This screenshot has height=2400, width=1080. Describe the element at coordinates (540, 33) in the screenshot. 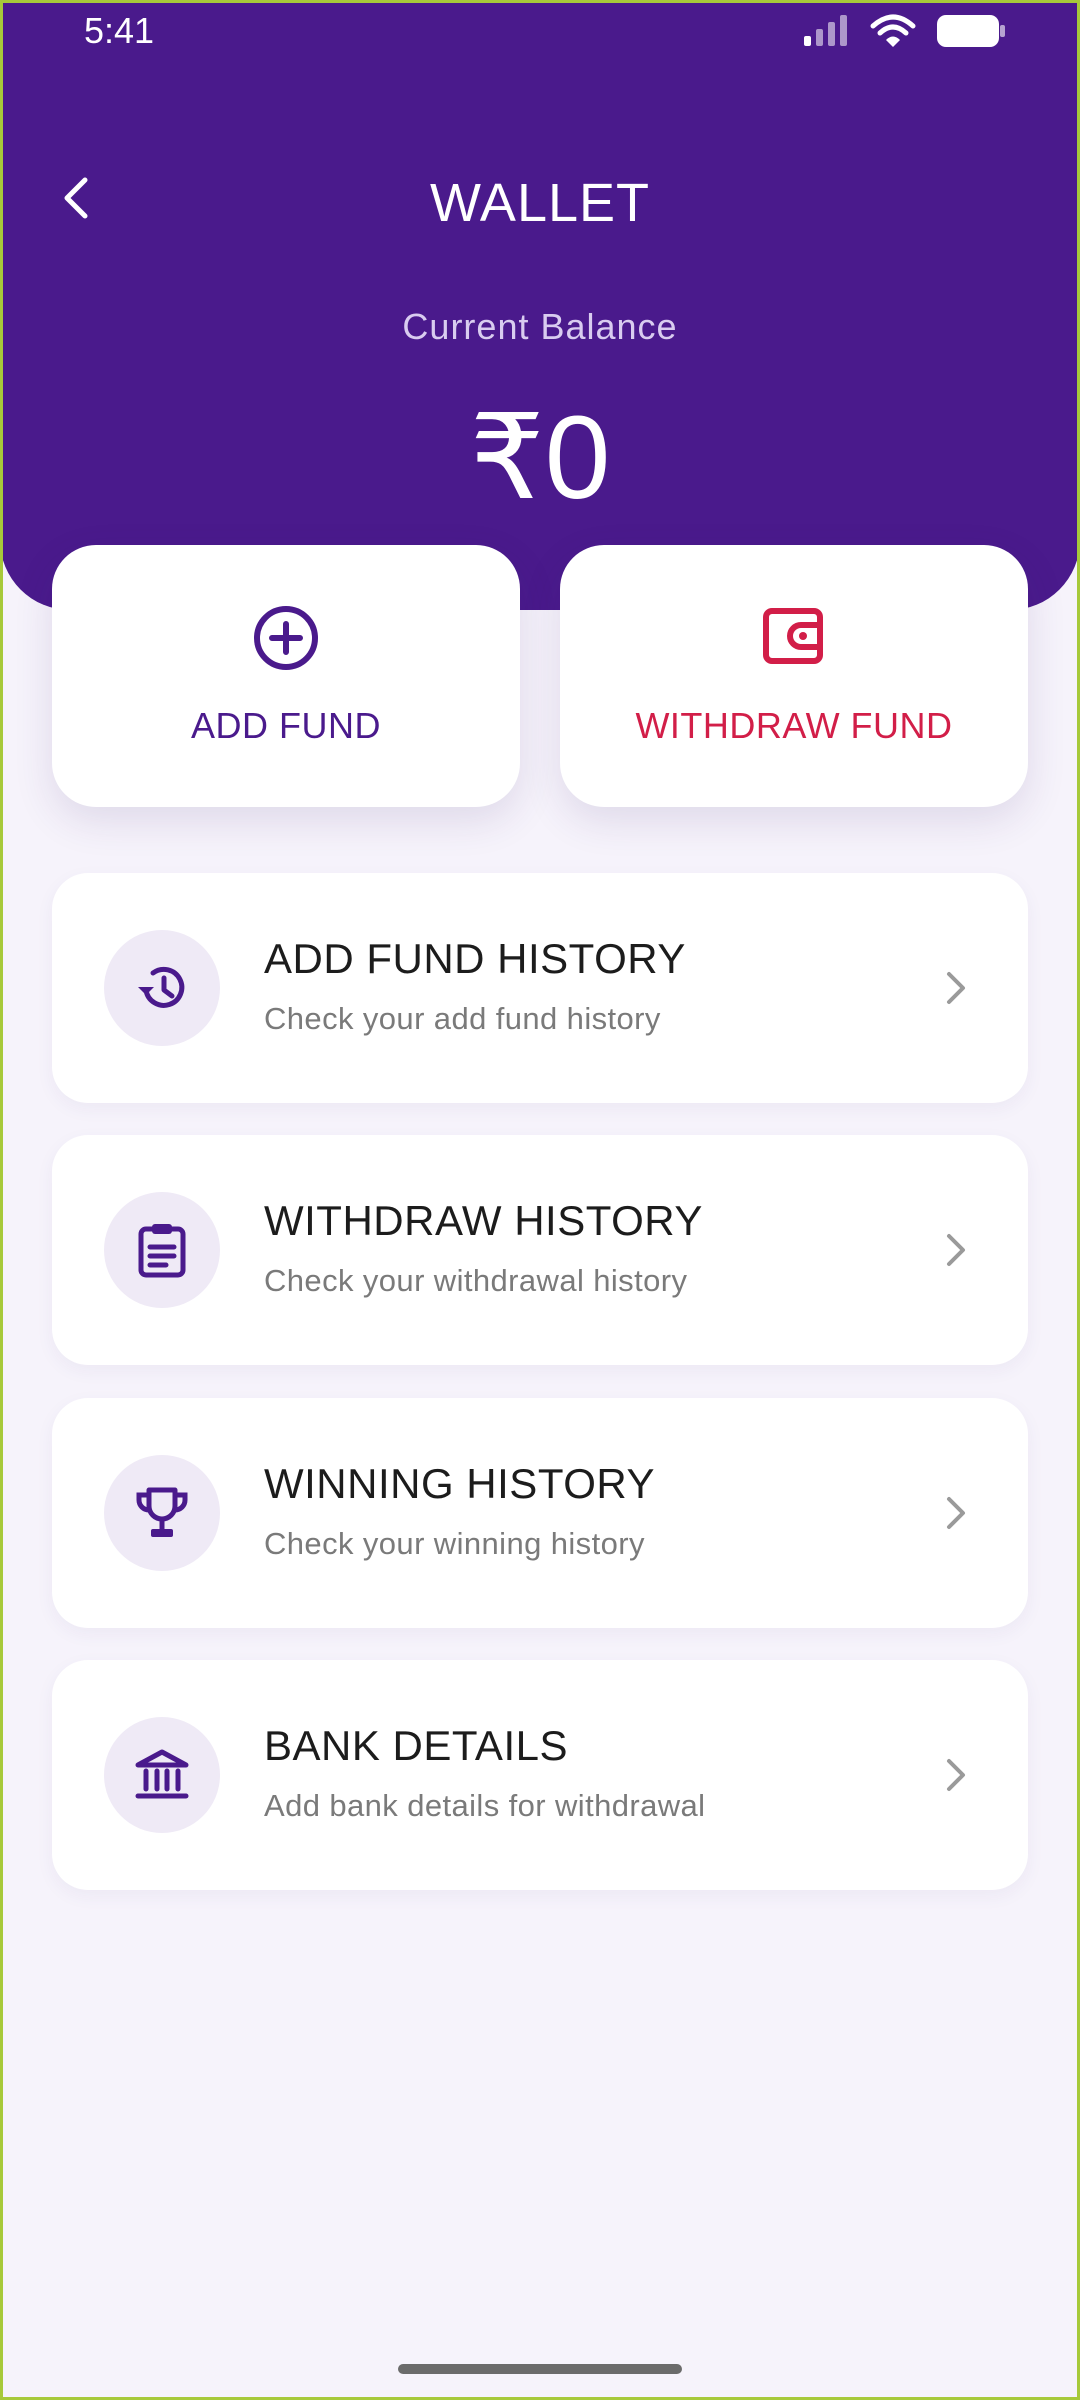

I see `status-bar: 5:41` at that location.